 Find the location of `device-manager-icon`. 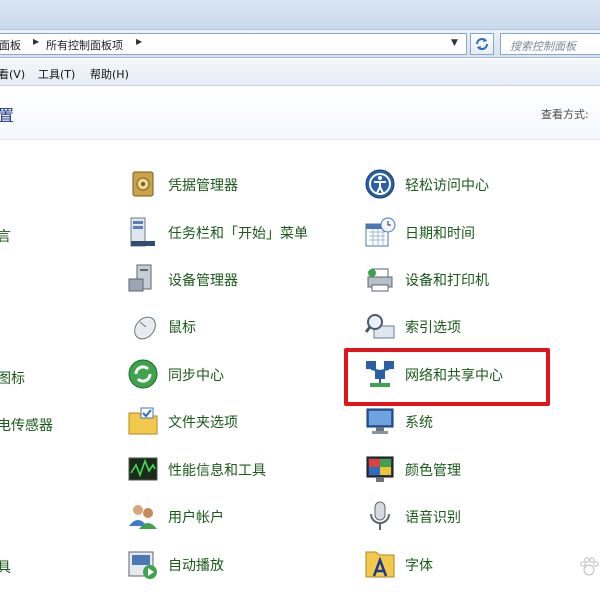

device-manager-icon is located at coordinates (140, 278).